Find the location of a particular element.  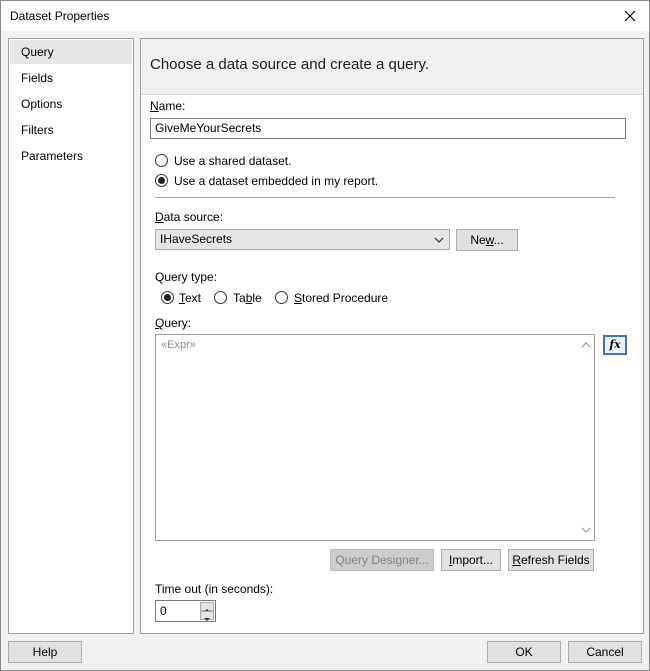

ok-button: OK is located at coordinates (524, 652).